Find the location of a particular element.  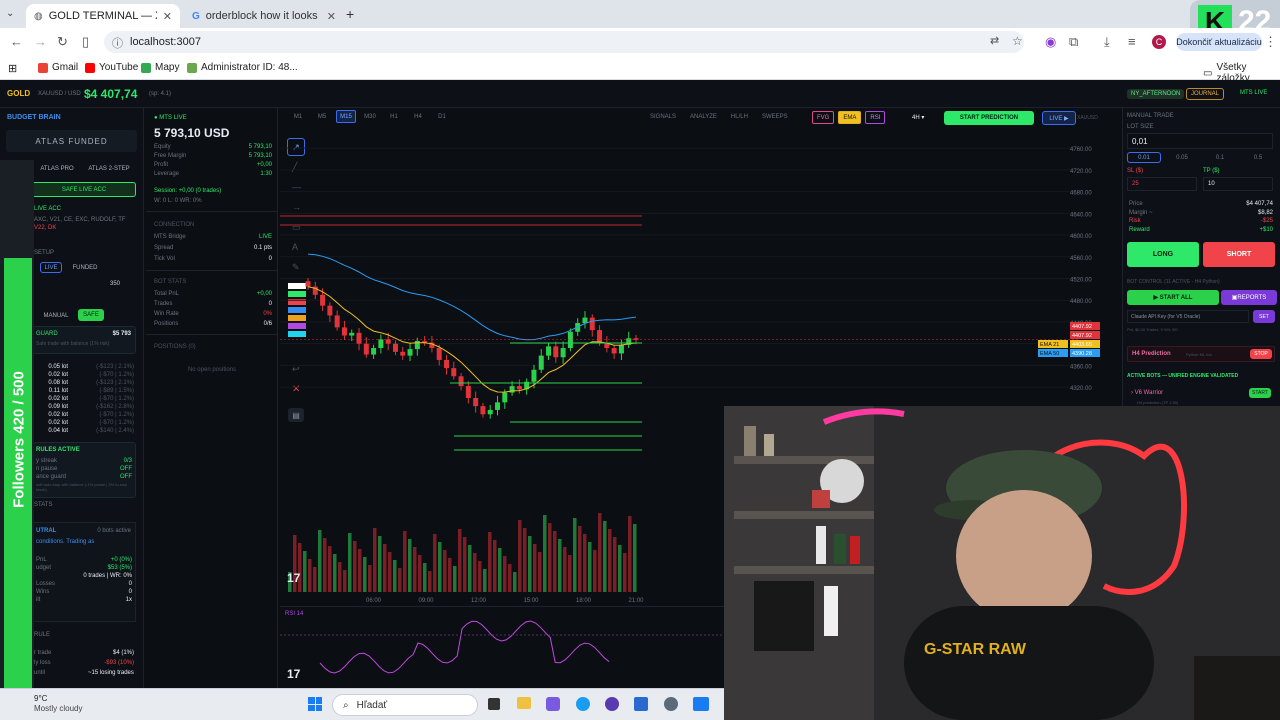

back-icon: ← is located at coordinates (16, 41).